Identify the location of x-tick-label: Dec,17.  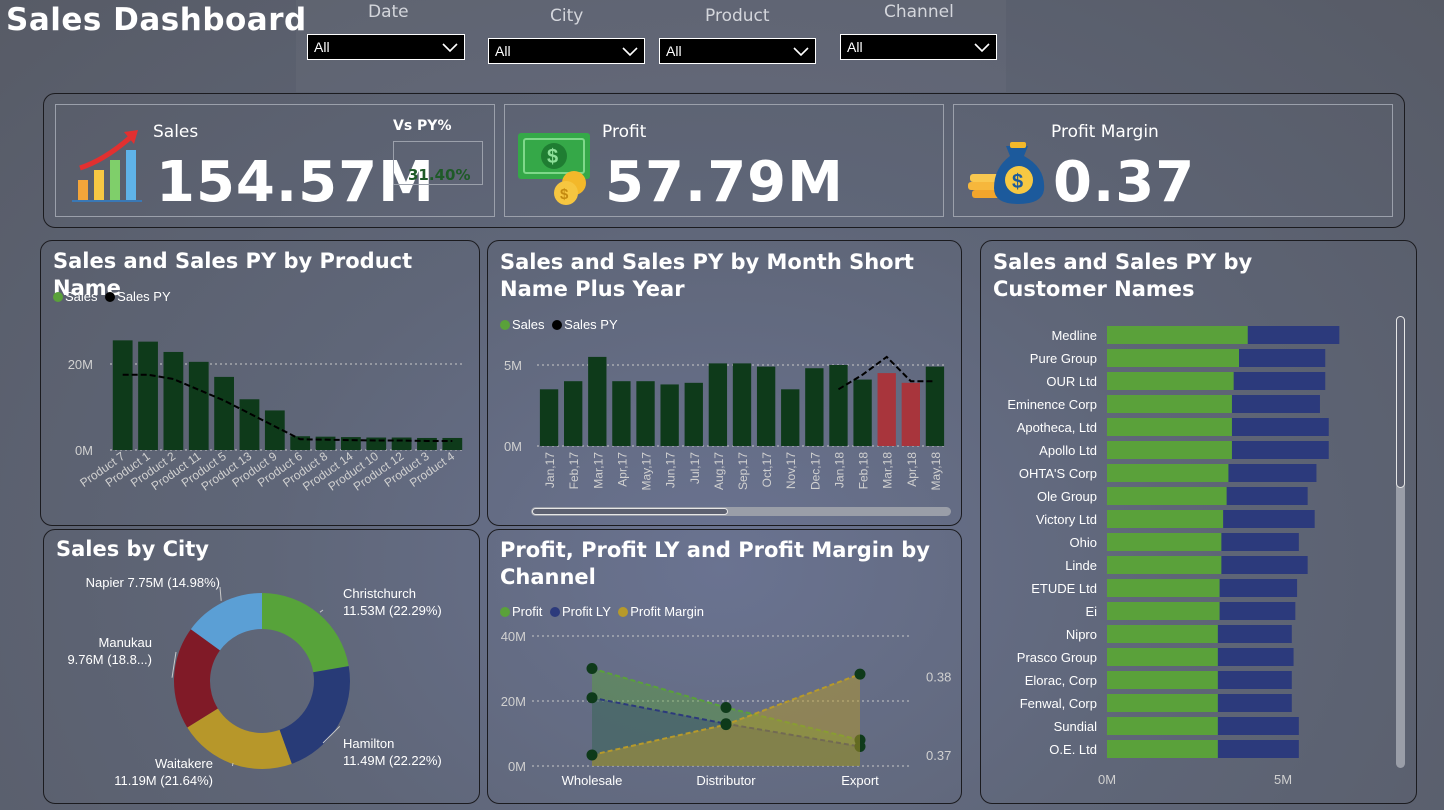
(815, 471).